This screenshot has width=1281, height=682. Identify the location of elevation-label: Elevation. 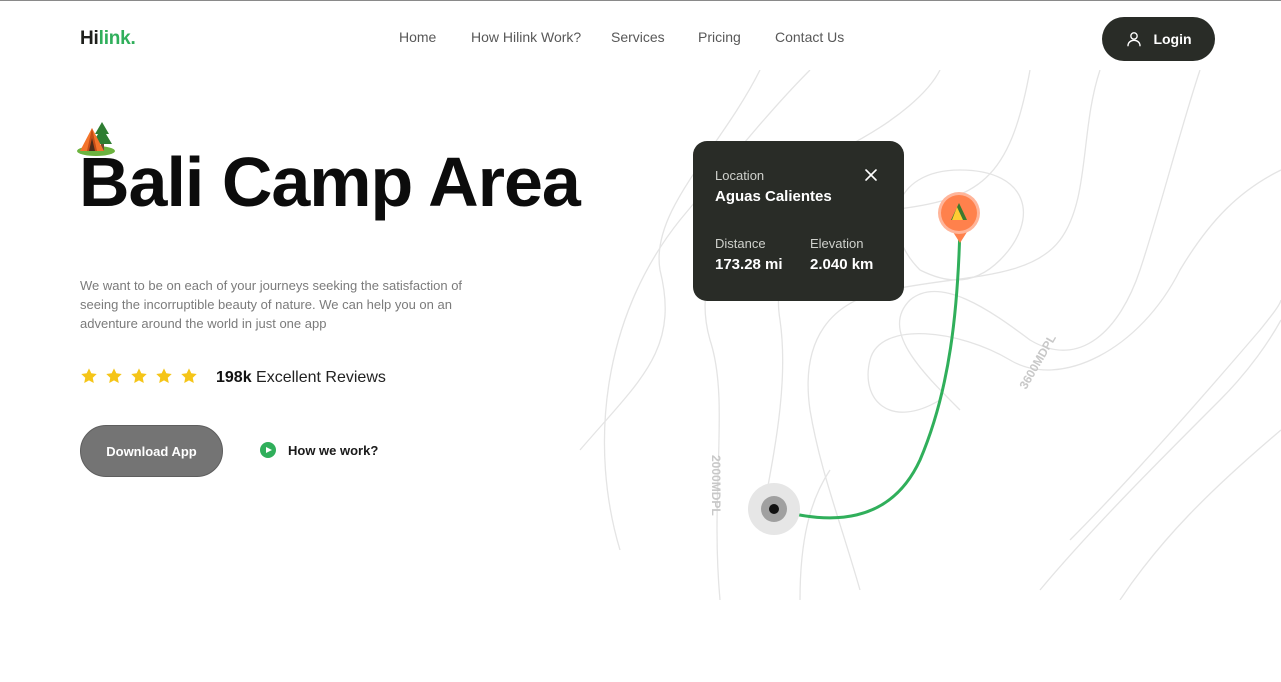
(837, 243).